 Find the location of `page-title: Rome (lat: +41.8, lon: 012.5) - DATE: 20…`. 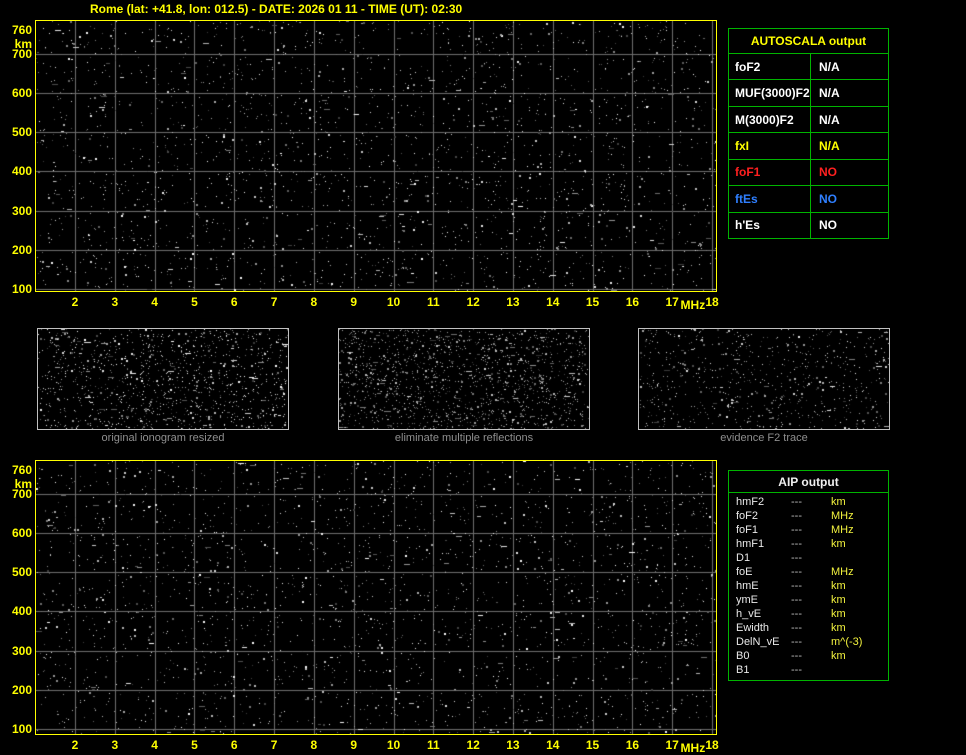

page-title: Rome (lat: +41.8, lon: 012.5) - DATE: 20… is located at coordinates (276, 9).